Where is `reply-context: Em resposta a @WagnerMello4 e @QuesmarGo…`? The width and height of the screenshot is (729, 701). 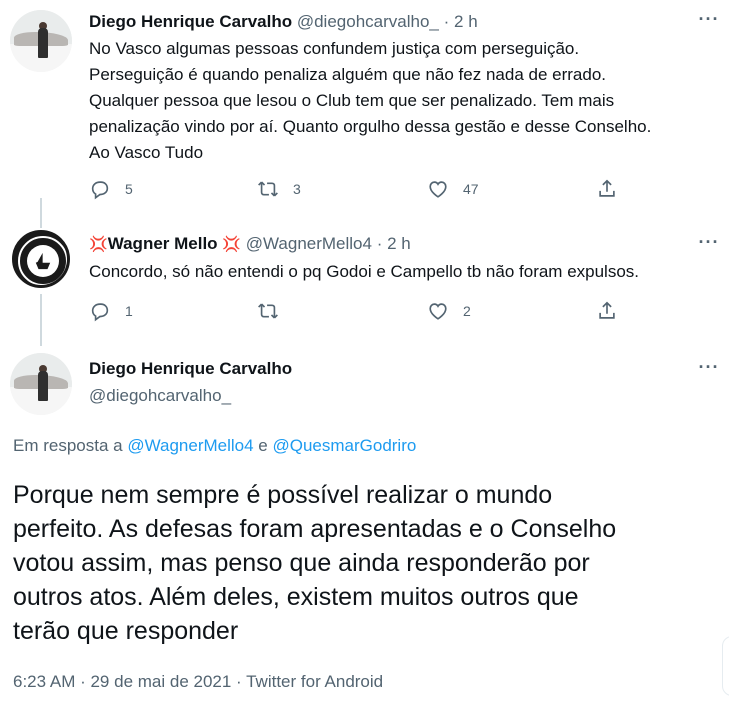
reply-context: Em resposta a @WagnerMello4 e @QuesmarGo… is located at coordinates (214, 446).